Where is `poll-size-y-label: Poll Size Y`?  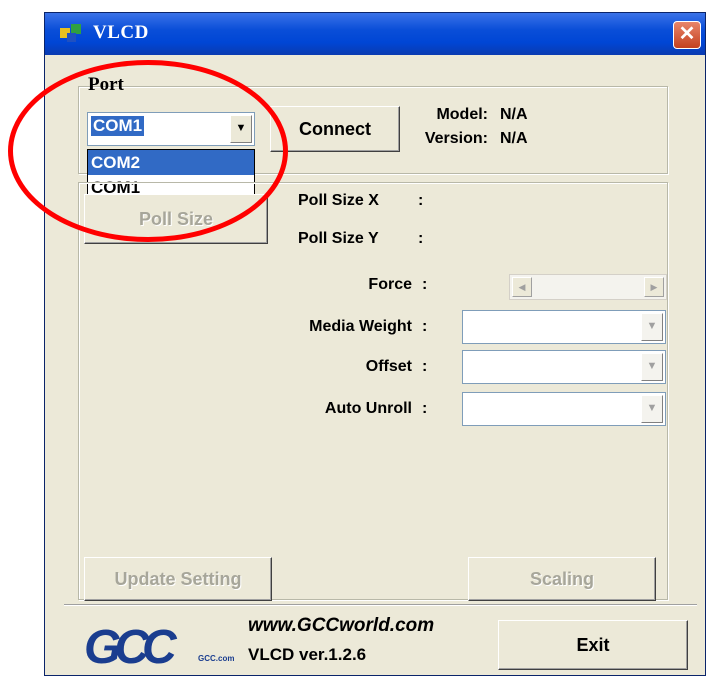
poll-size-y-label: Poll Size Y is located at coordinates (338, 238).